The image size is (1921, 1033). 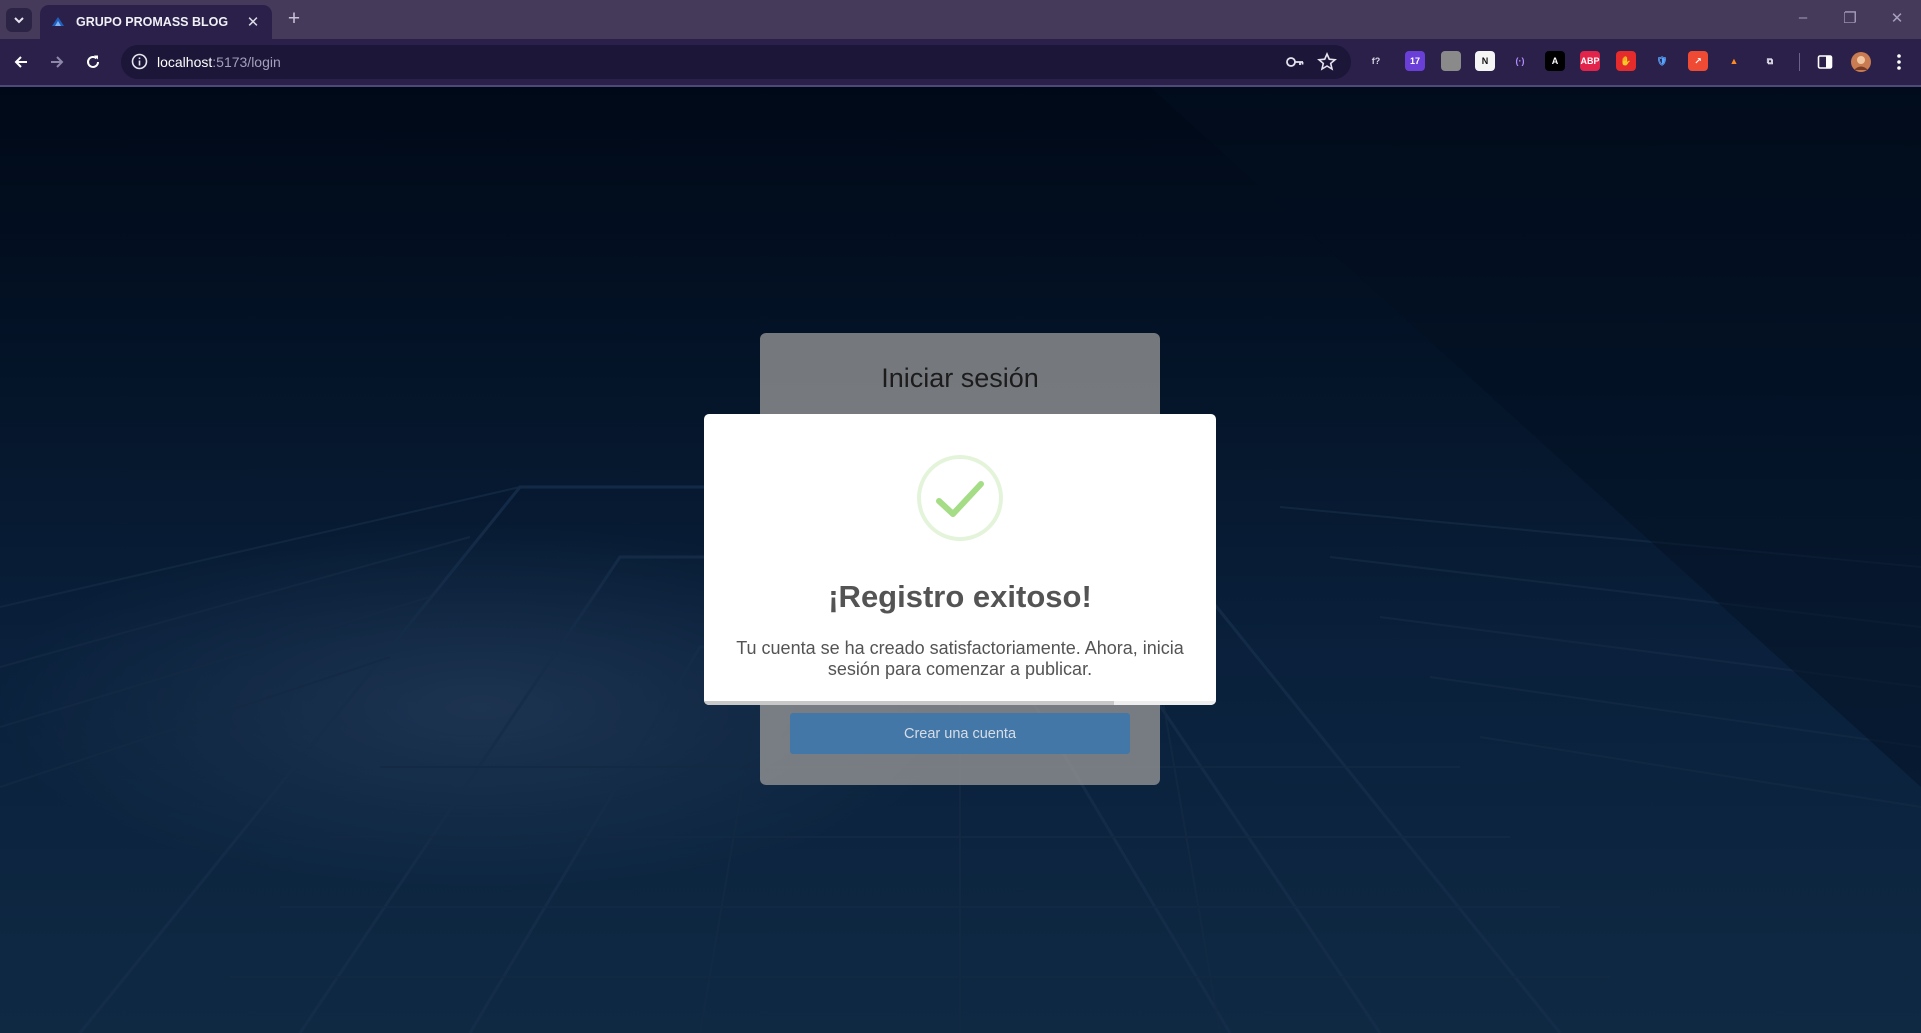 I want to click on arrow-extension-icon: ↗, so click(x=1698, y=61).